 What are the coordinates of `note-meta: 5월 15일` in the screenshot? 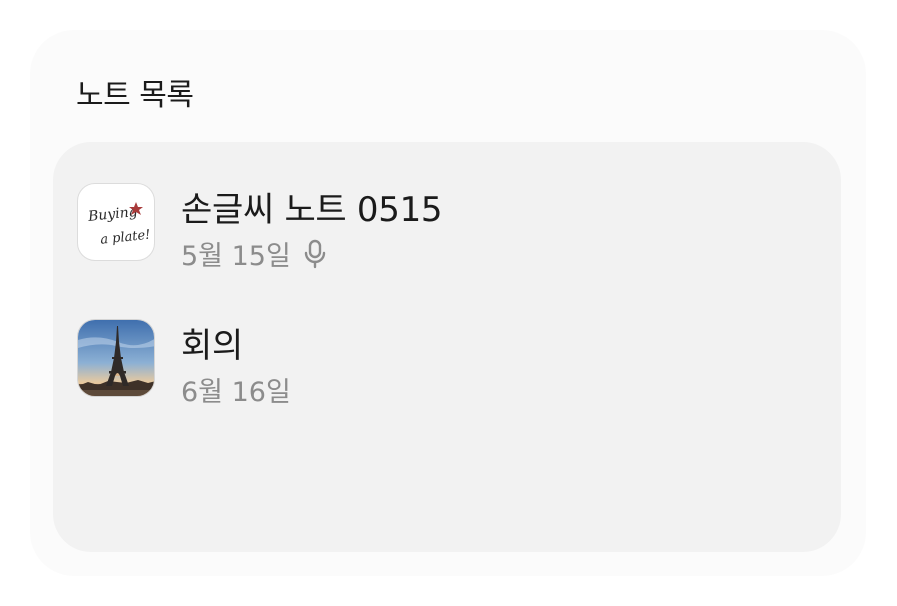 It's located at (254, 253).